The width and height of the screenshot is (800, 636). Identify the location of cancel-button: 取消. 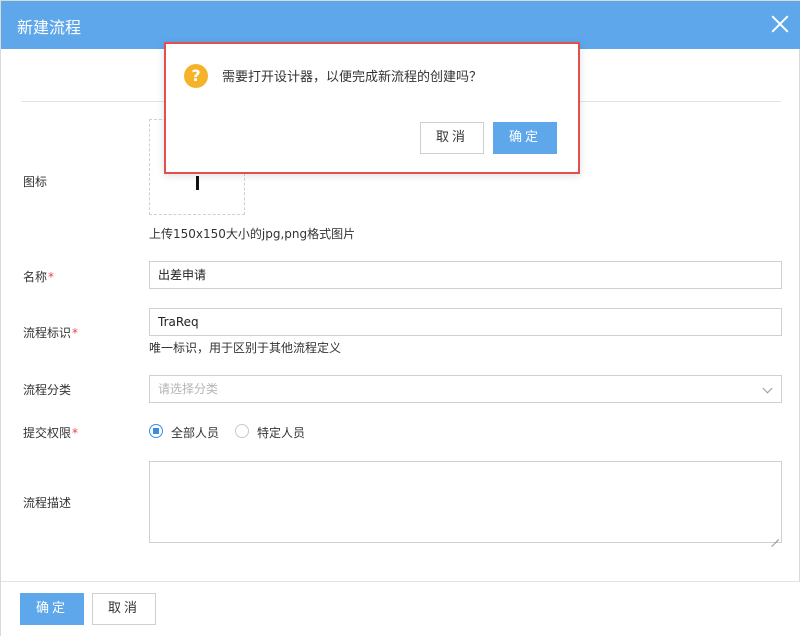
(124, 609).